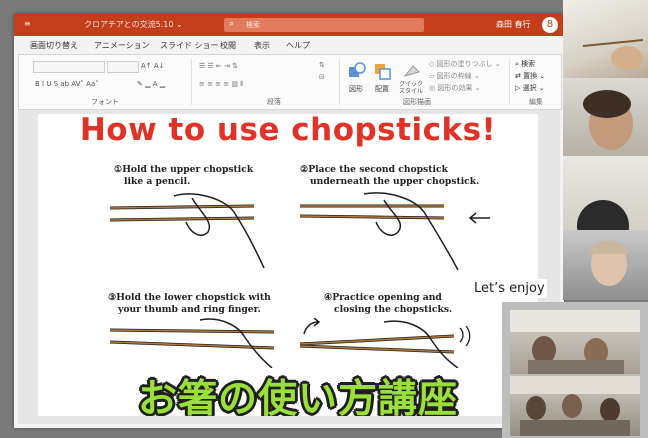  Describe the element at coordinates (189, 45) in the screenshot. I see `tab-slideshow: スライド ショー` at that location.